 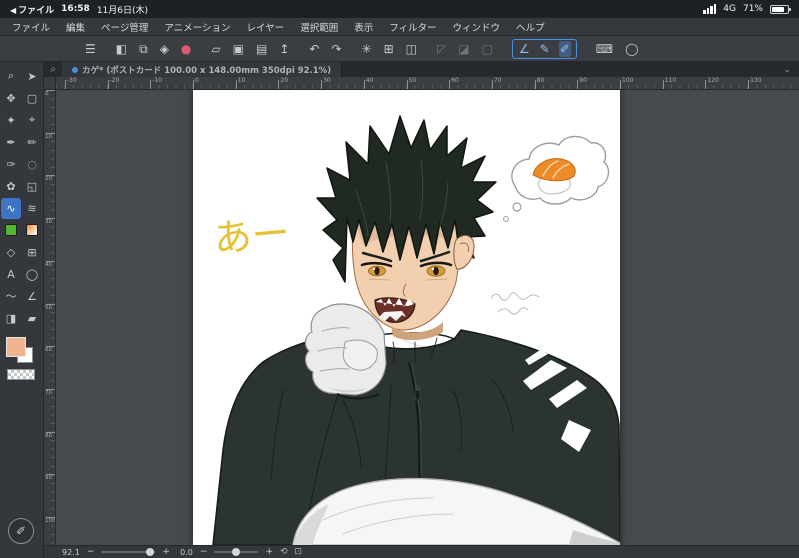 I want to click on ruler-pen-icon: ∠, so click(x=524, y=49).